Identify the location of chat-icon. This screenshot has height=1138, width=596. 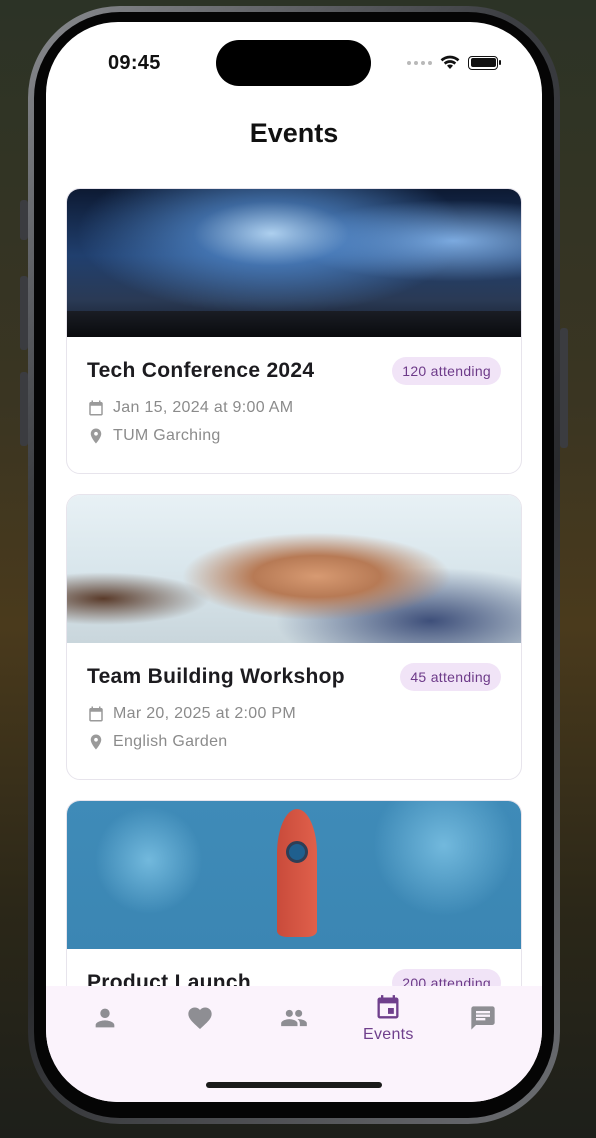
(483, 1018).